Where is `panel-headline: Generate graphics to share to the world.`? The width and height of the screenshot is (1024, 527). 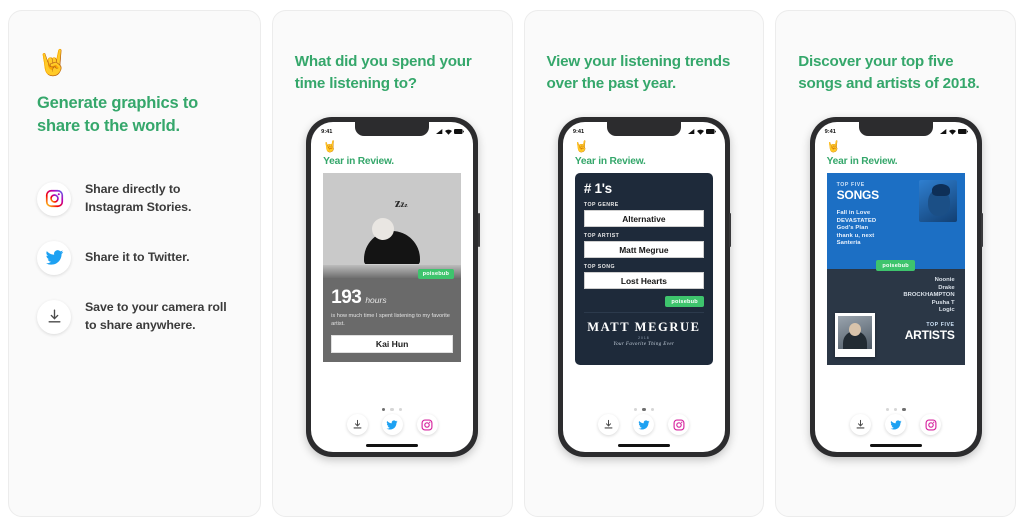
panel-headline: Generate graphics to share to the world. is located at coordinates (118, 115).